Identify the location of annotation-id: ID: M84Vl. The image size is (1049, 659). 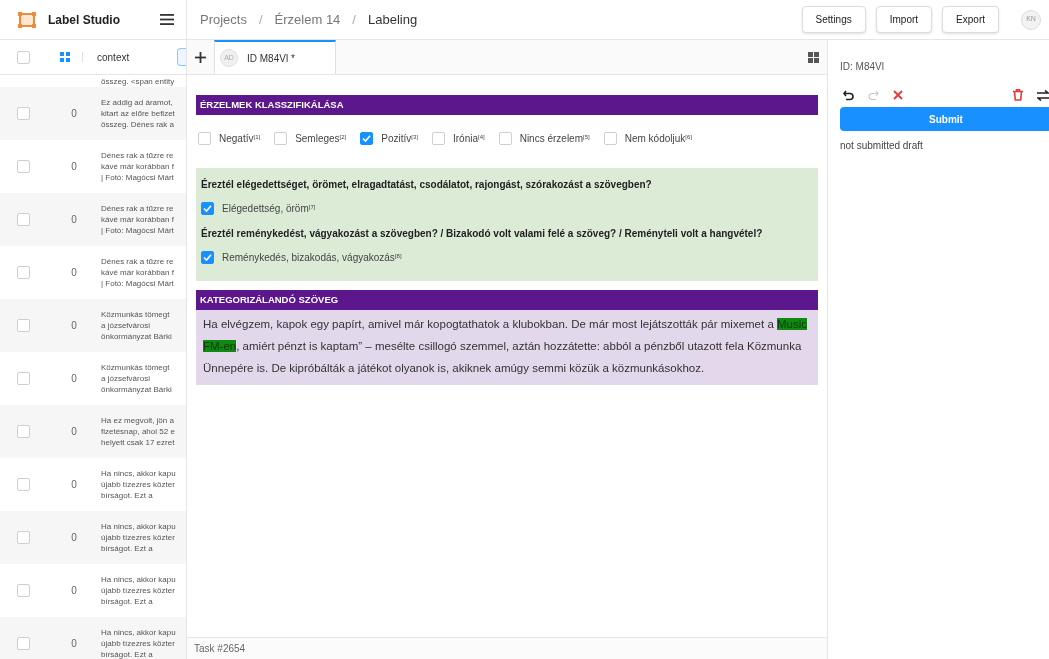
(862, 67).